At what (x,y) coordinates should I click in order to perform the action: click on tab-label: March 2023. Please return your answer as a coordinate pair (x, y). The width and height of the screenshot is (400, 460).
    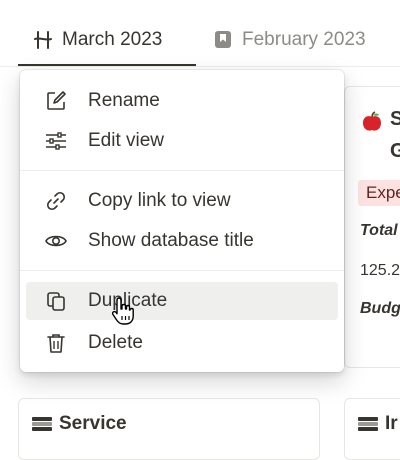
    Looking at the image, I should click on (112, 39).